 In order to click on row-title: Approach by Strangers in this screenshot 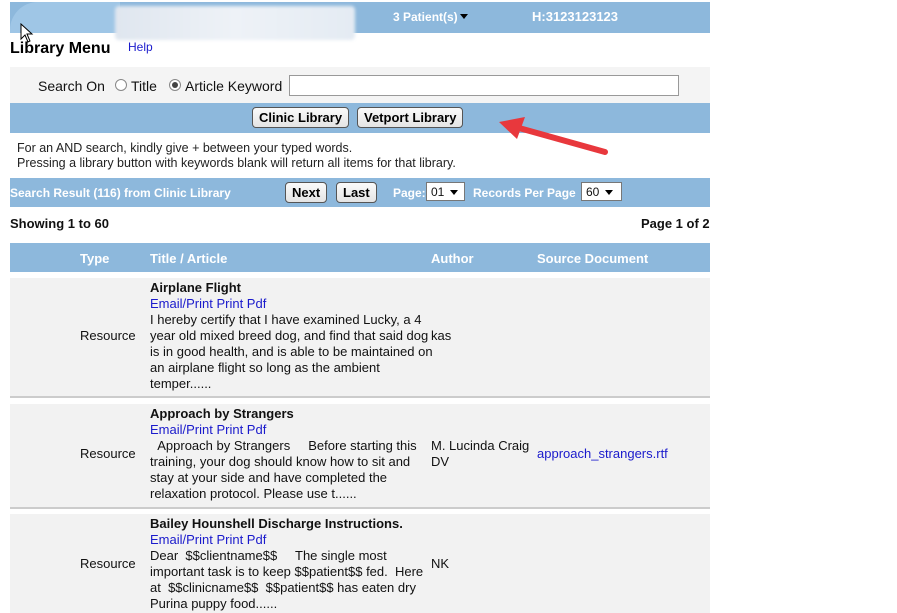, I will do `click(222, 413)`.